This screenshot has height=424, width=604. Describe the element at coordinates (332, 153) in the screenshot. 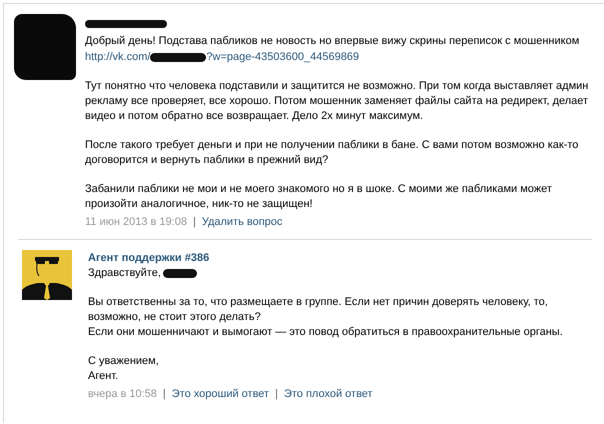

I see `question-paragraph: После такого требует деньги и при не получении паблики в бане. С вами потом возможно как-то договорится и вернуть паблики в прежний вид?` at that location.